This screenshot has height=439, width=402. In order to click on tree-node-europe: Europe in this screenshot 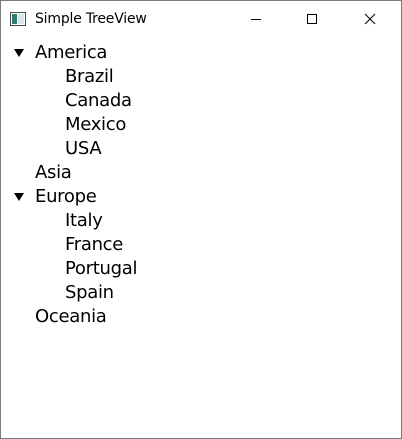, I will do `click(55, 197)`.